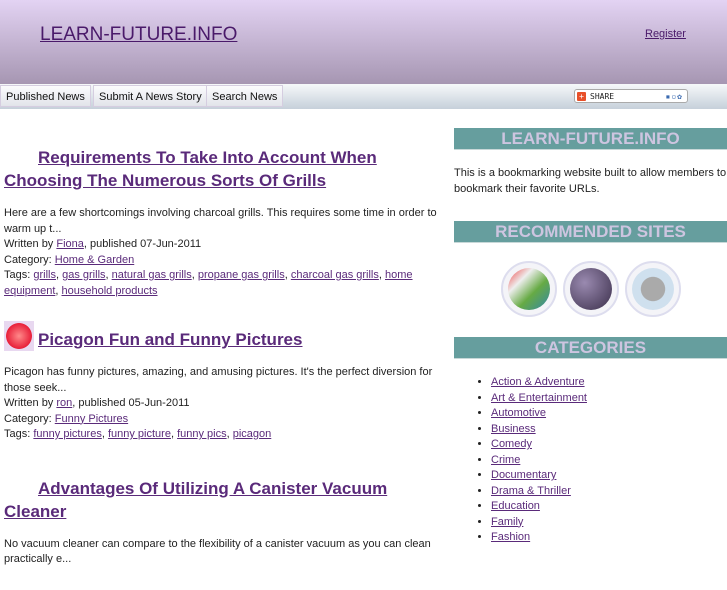  Describe the element at coordinates (590, 139) in the screenshot. I see `about-heading: LEARN-FUTURE.INFO` at that location.